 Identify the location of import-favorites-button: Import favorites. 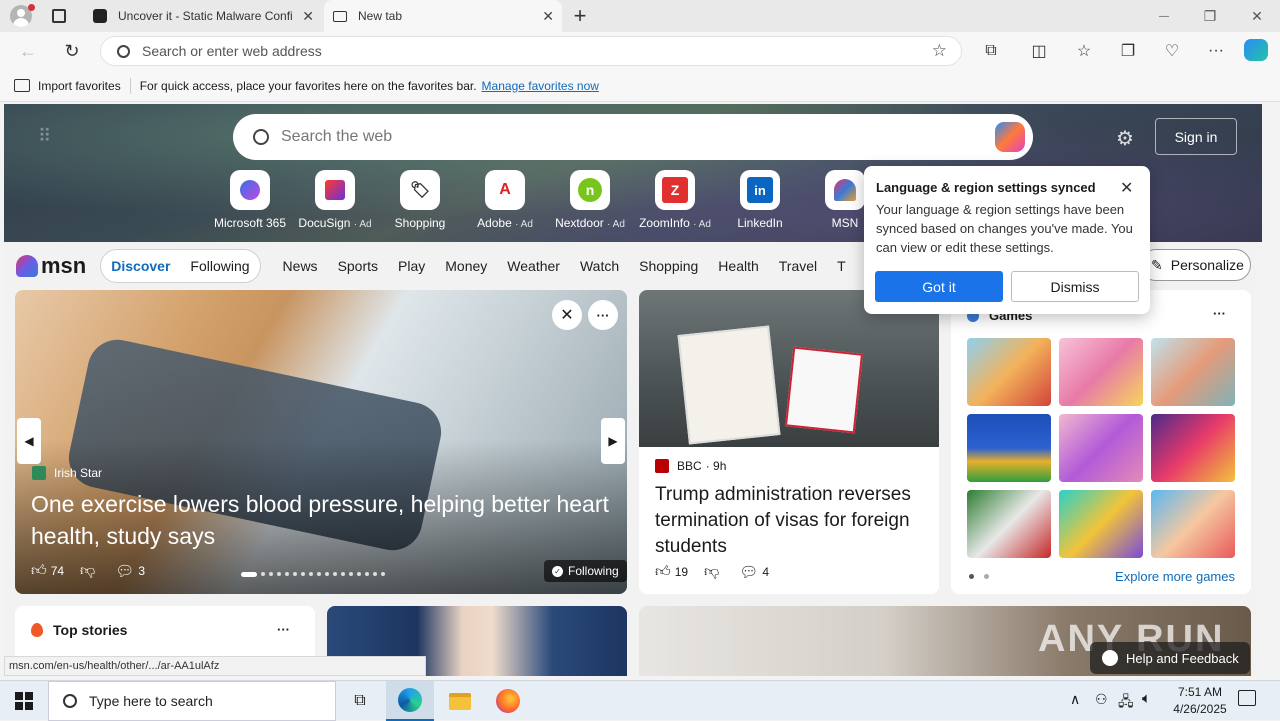
(79, 86).